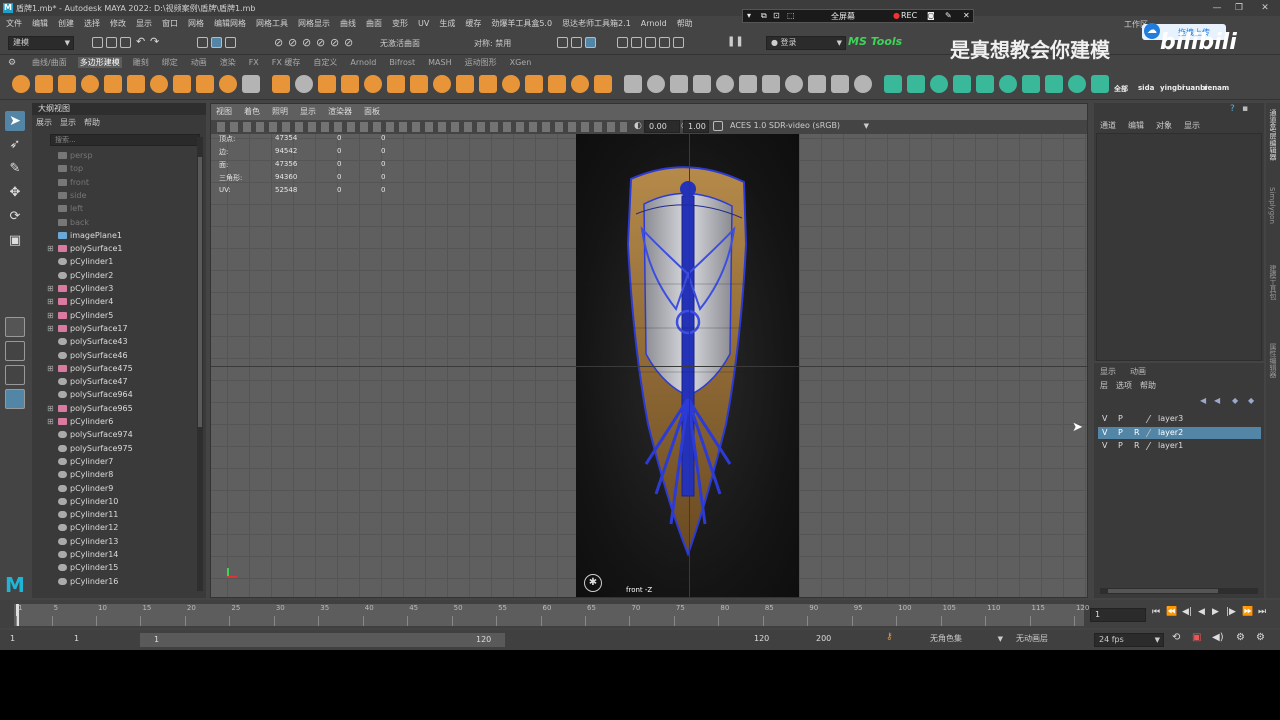  Describe the element at coordinates (116, 235) in the screenshot. I see `outliner-item: imagePlane1` at that location.